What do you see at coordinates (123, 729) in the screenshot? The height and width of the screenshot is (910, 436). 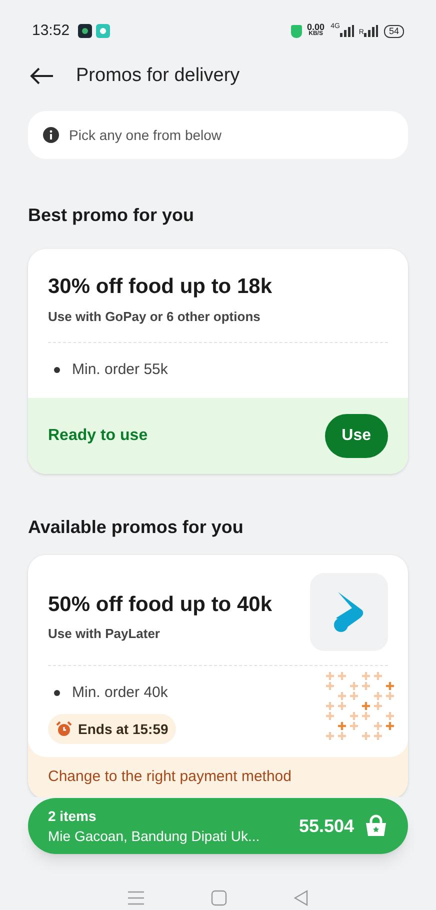 I see `timer-text: Ends at 15:59` at bounding box center [123, 729].